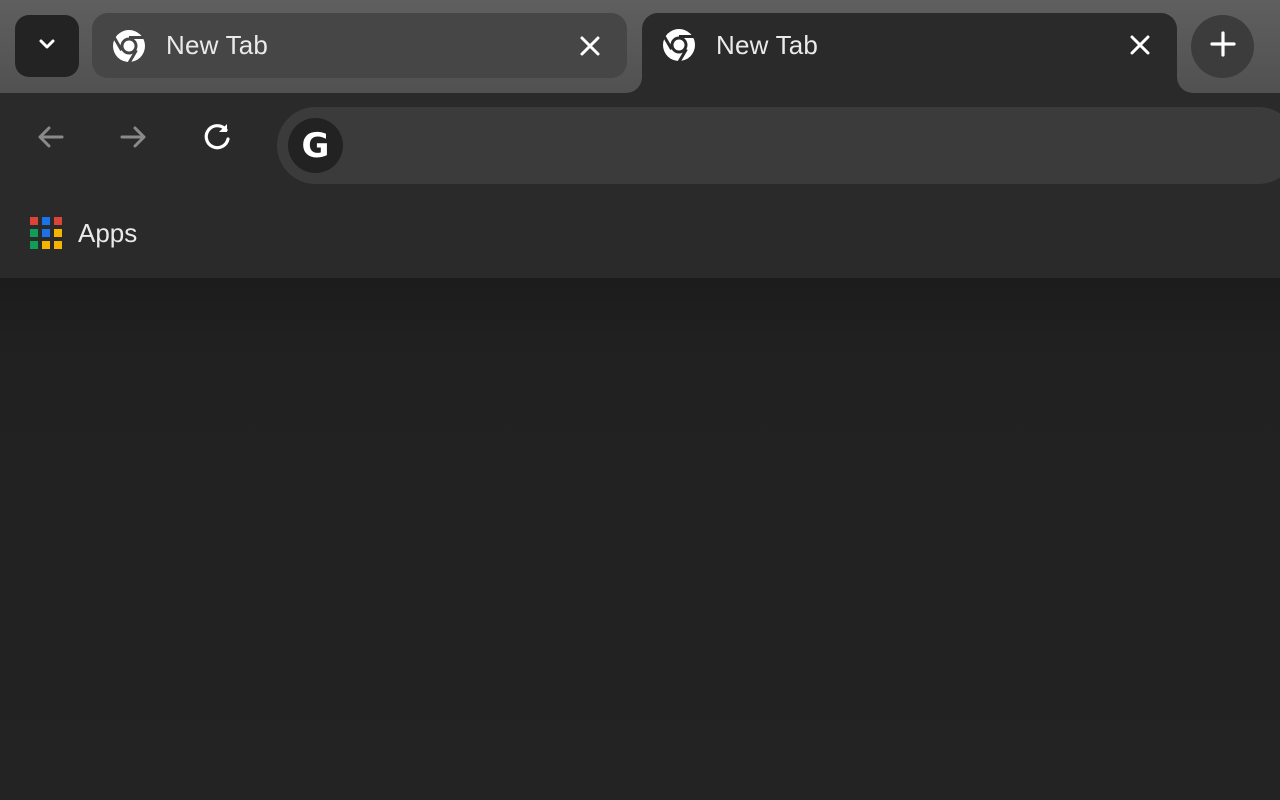 The height and width of the screenshot is (800, 1280). Describe the element at coordinates (359, 45) in the screenshot. I see `tab-new-tab-1: New Tab` at that location.